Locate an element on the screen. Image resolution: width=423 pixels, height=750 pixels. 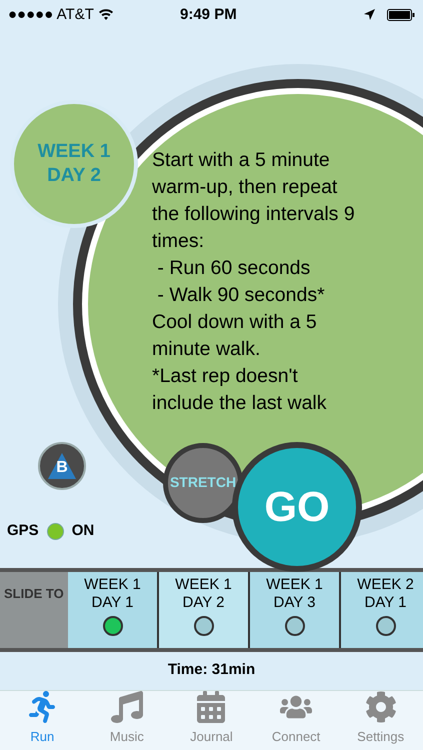
settings-icon is located at coordinates (380, 706).